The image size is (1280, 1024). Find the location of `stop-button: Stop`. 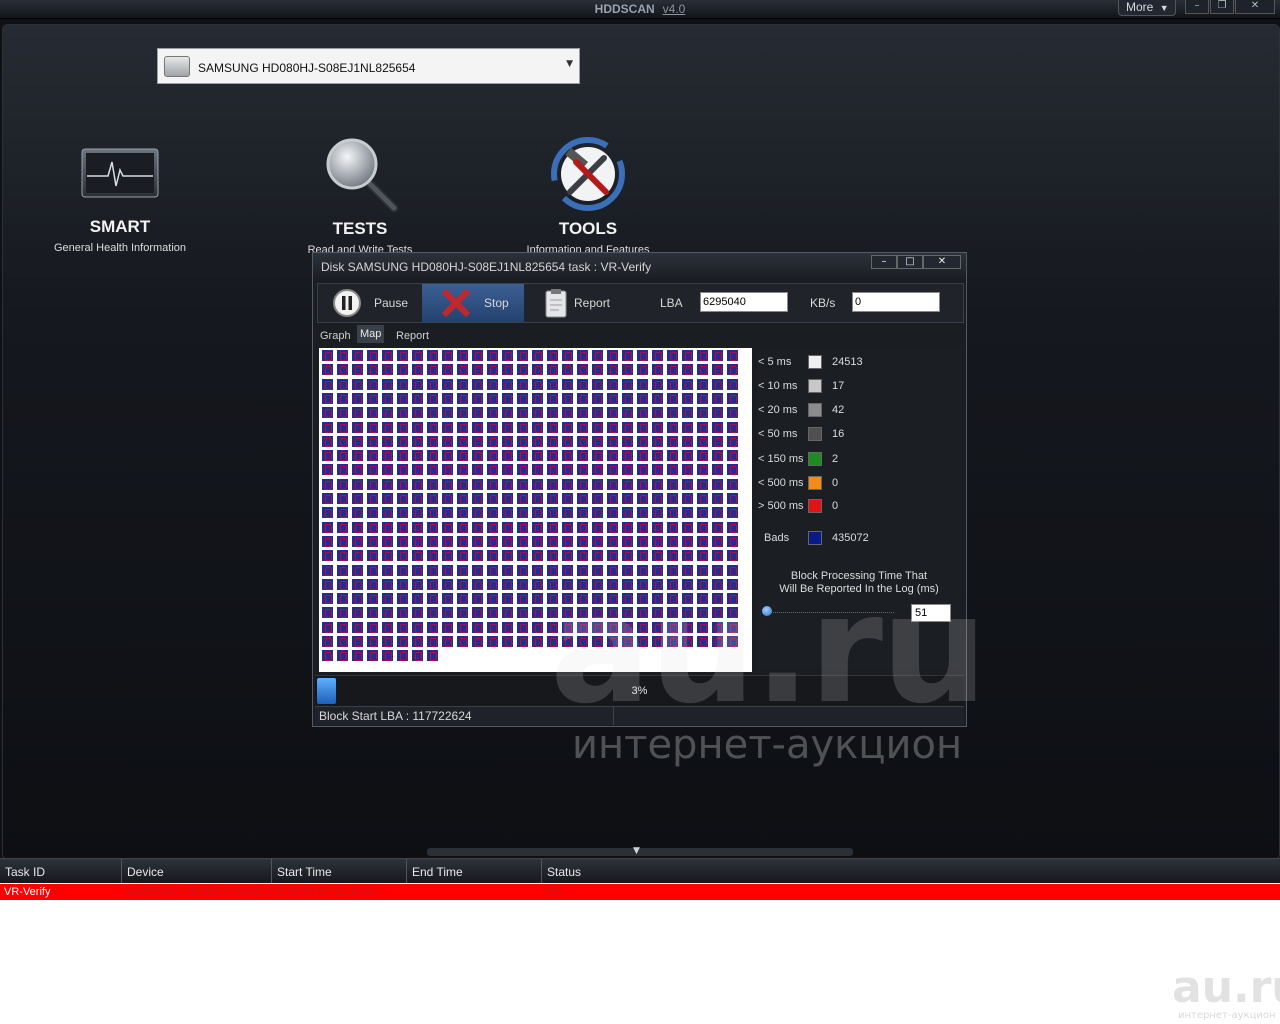

stop-button: Stop is located at coordinates (473, 303).